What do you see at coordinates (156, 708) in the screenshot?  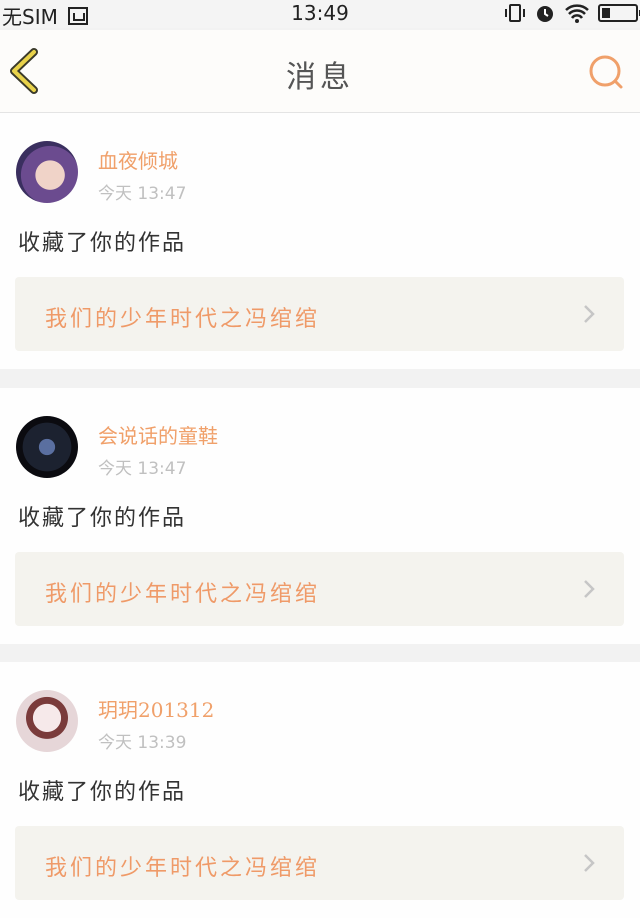 I see `username-link: 玥玥201312` at bounding box center [156, 708].